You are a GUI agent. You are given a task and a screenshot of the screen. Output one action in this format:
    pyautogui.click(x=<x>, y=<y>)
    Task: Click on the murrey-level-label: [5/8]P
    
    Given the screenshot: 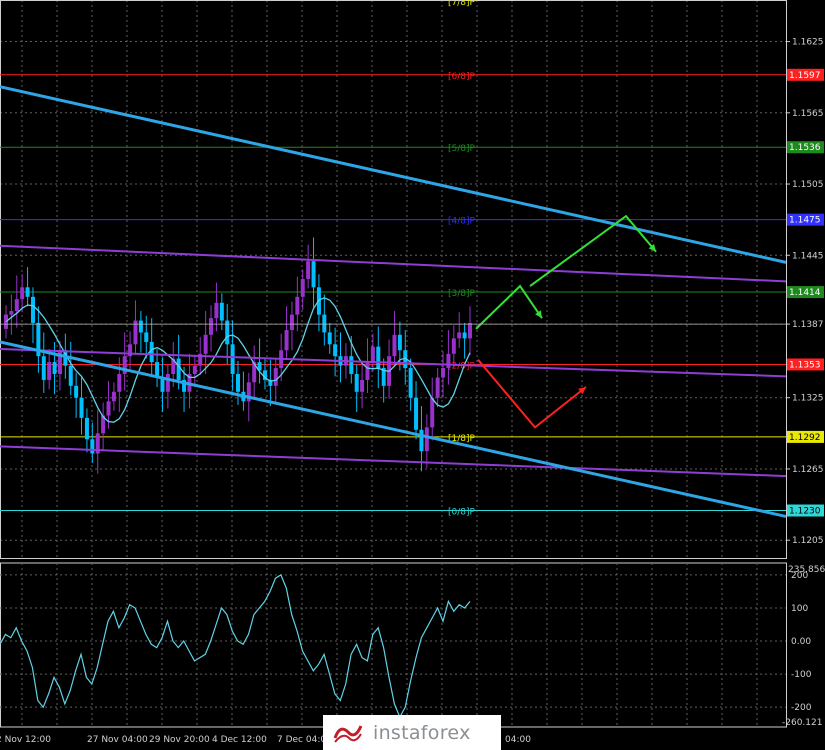 What is the action you would take?
    pyautogui.click(x=462, y=149)
    